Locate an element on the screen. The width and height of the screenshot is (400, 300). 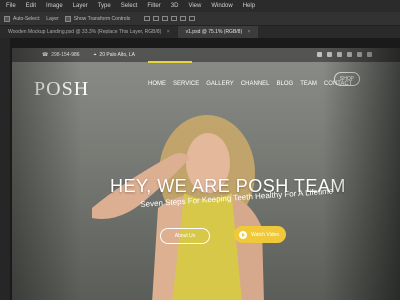
location-icon: ⌖ is located at coordinates (95, 55).